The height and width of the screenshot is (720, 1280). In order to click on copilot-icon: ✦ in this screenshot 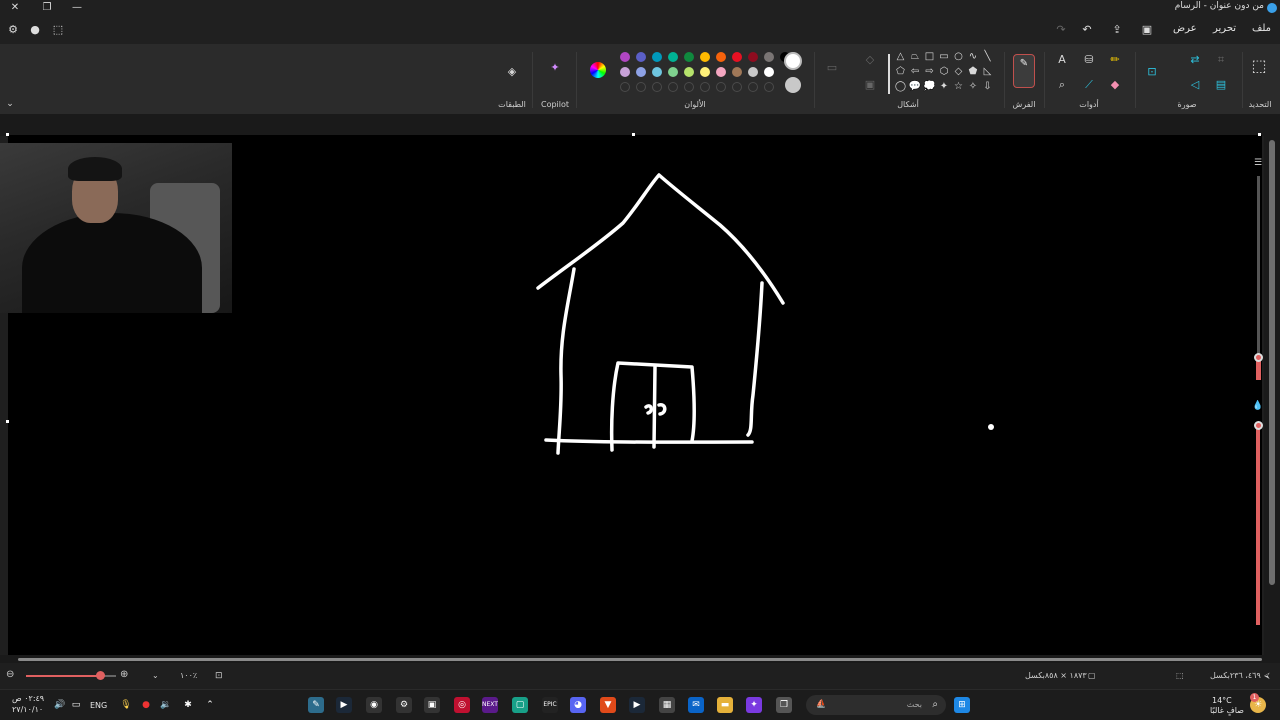, I will do `click(555, 68)`.